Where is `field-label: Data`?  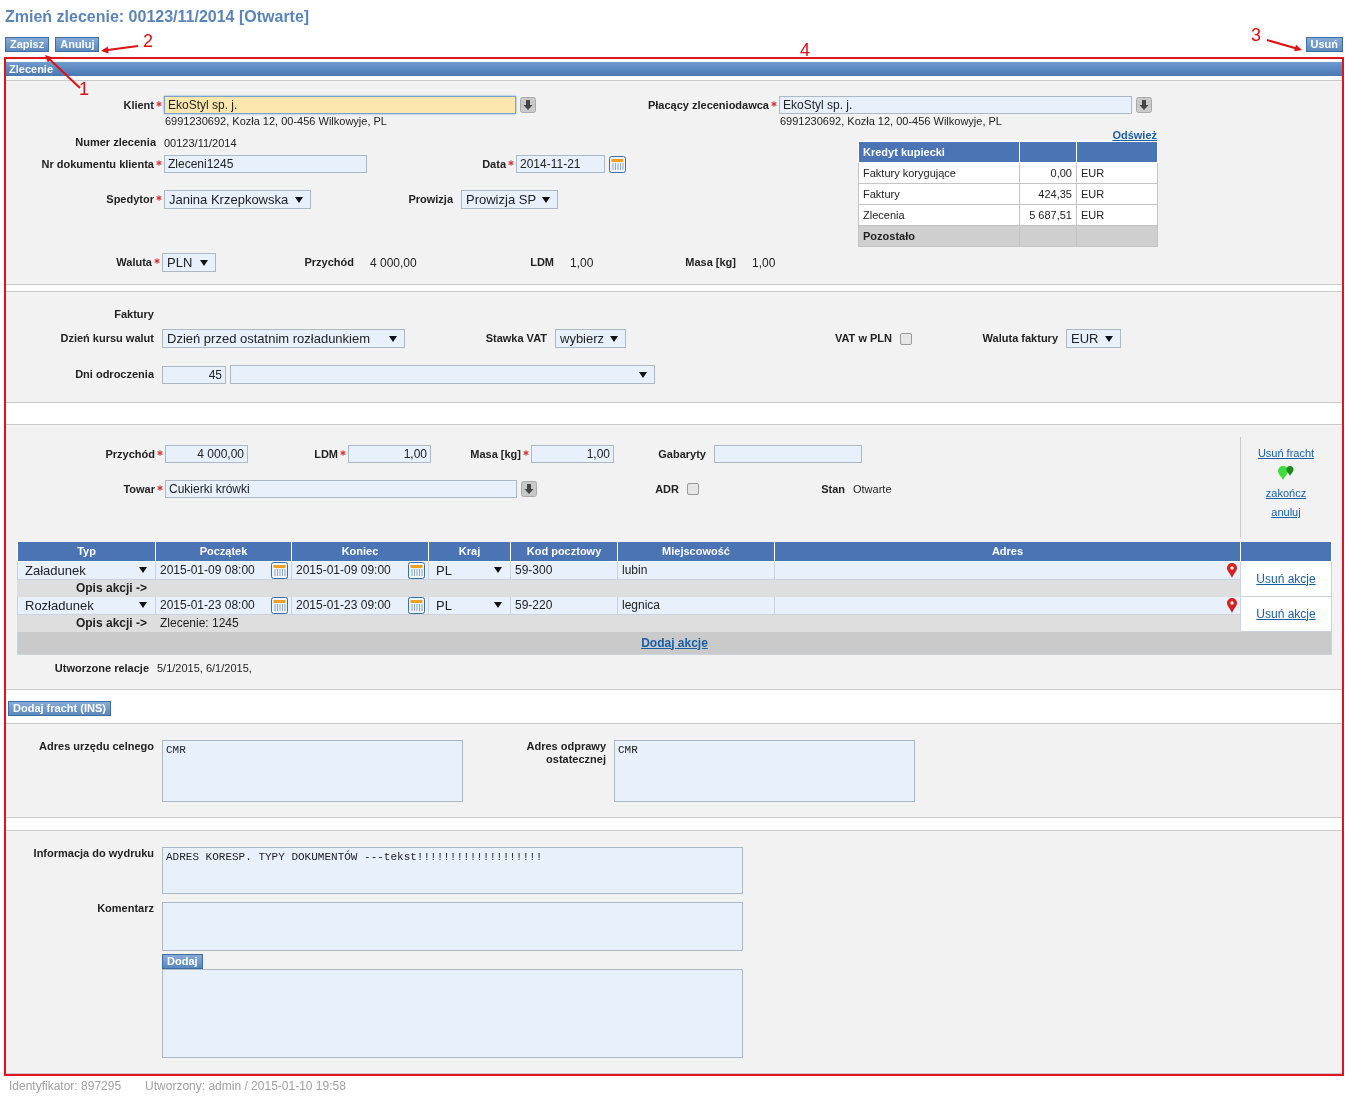 field-label: Data is located at coordinates (494, 164).